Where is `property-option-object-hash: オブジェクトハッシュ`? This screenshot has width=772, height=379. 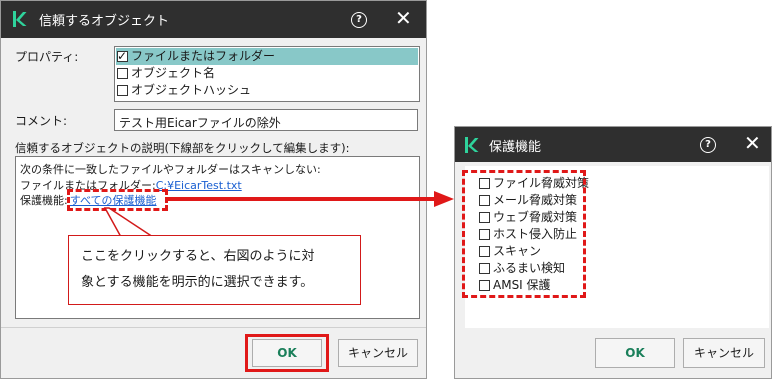
property-option-object-hash: オブジェクトハッシュ is located at coordinates (184, 90).